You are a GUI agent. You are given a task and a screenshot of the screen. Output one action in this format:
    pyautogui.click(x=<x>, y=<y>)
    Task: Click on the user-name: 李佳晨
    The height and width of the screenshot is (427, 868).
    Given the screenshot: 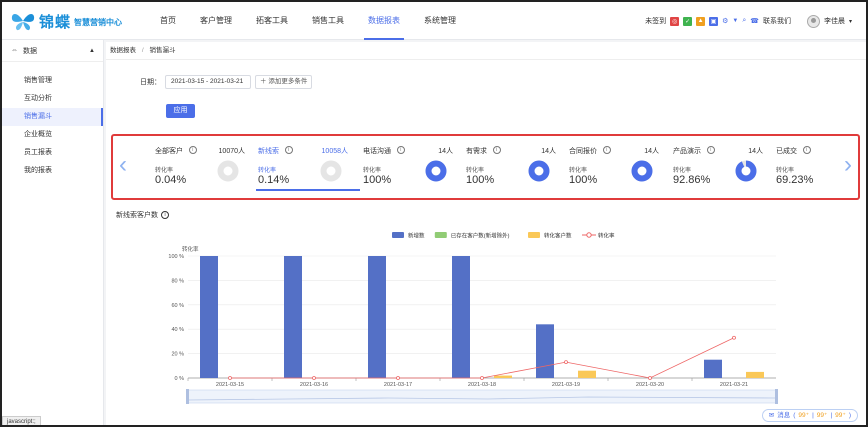 What is the action you would take?
    pyautogui.click(x=834, y=21)
    